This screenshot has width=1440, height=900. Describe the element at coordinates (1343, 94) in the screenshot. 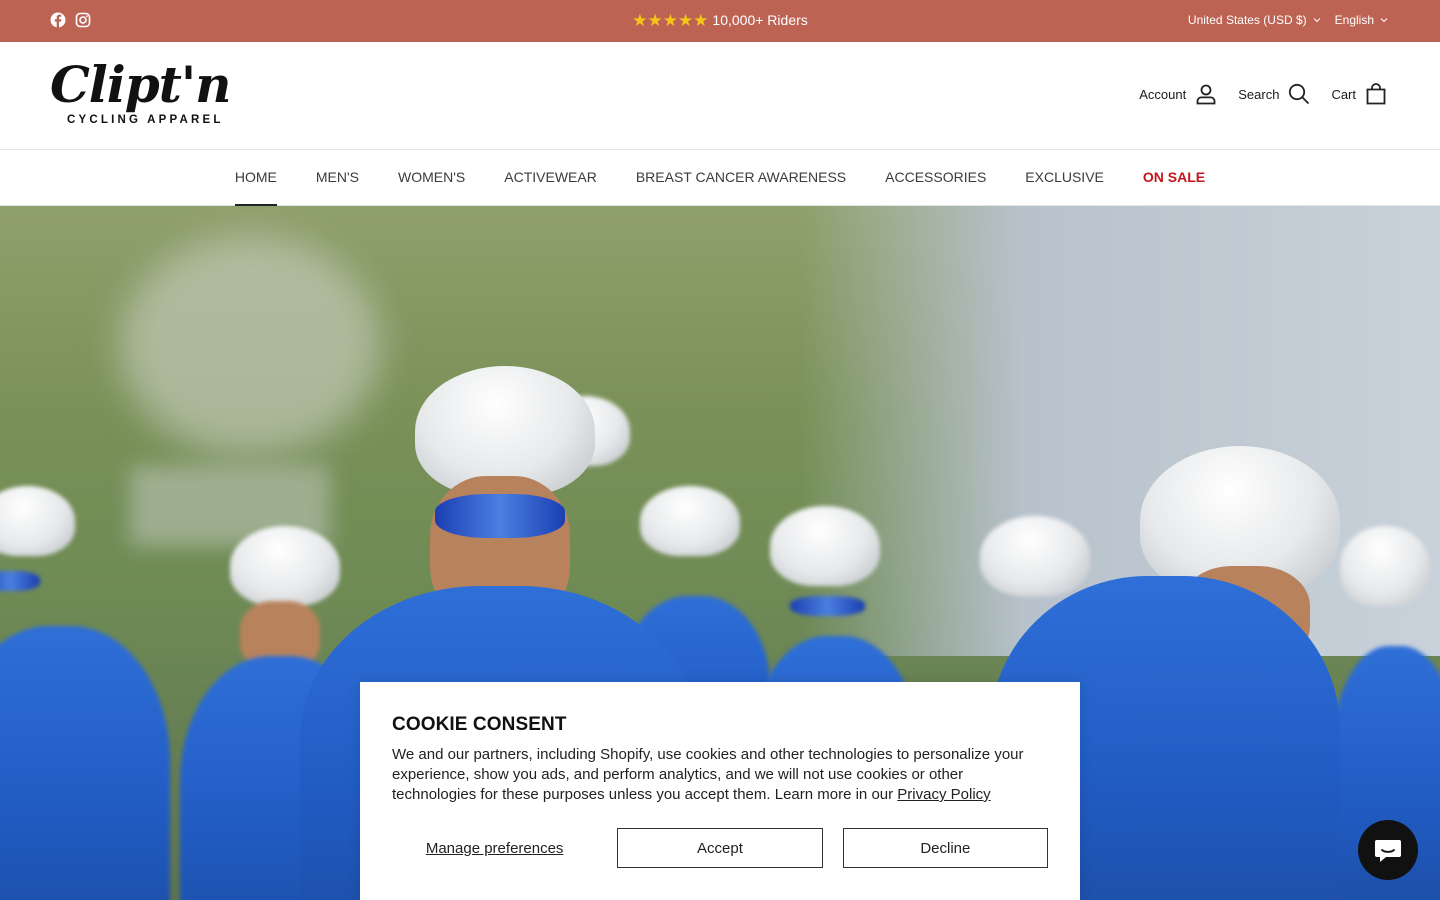

I see `cart-label: Cart` at that location.